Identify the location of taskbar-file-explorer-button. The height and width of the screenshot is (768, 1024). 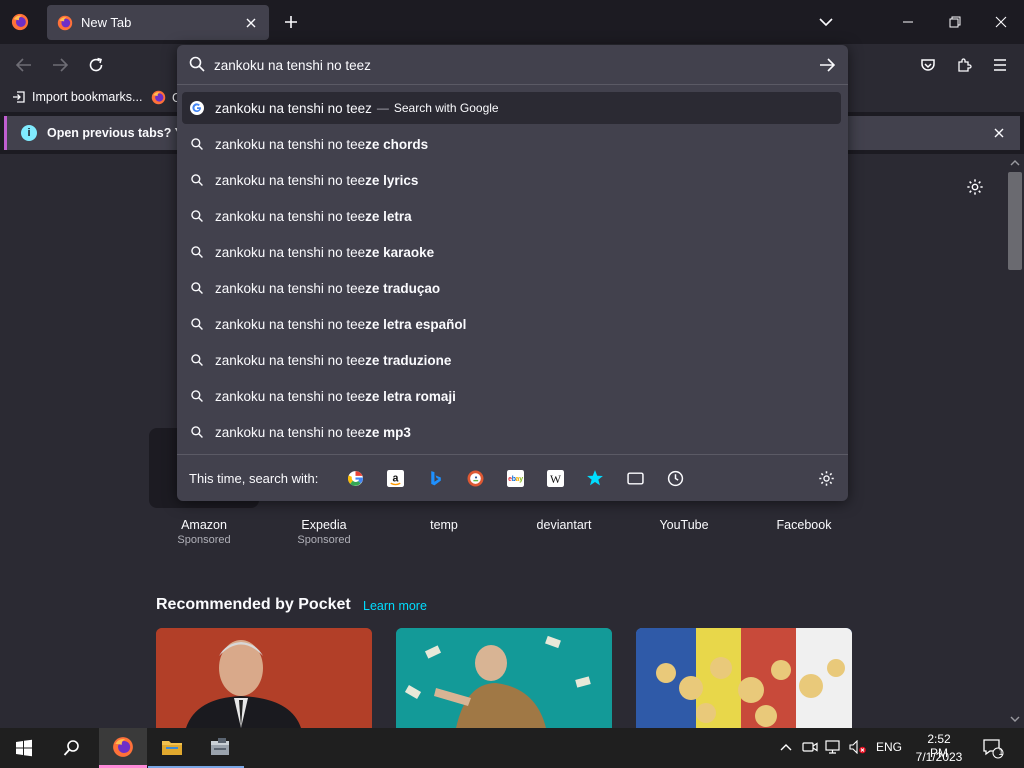
(172, 748).